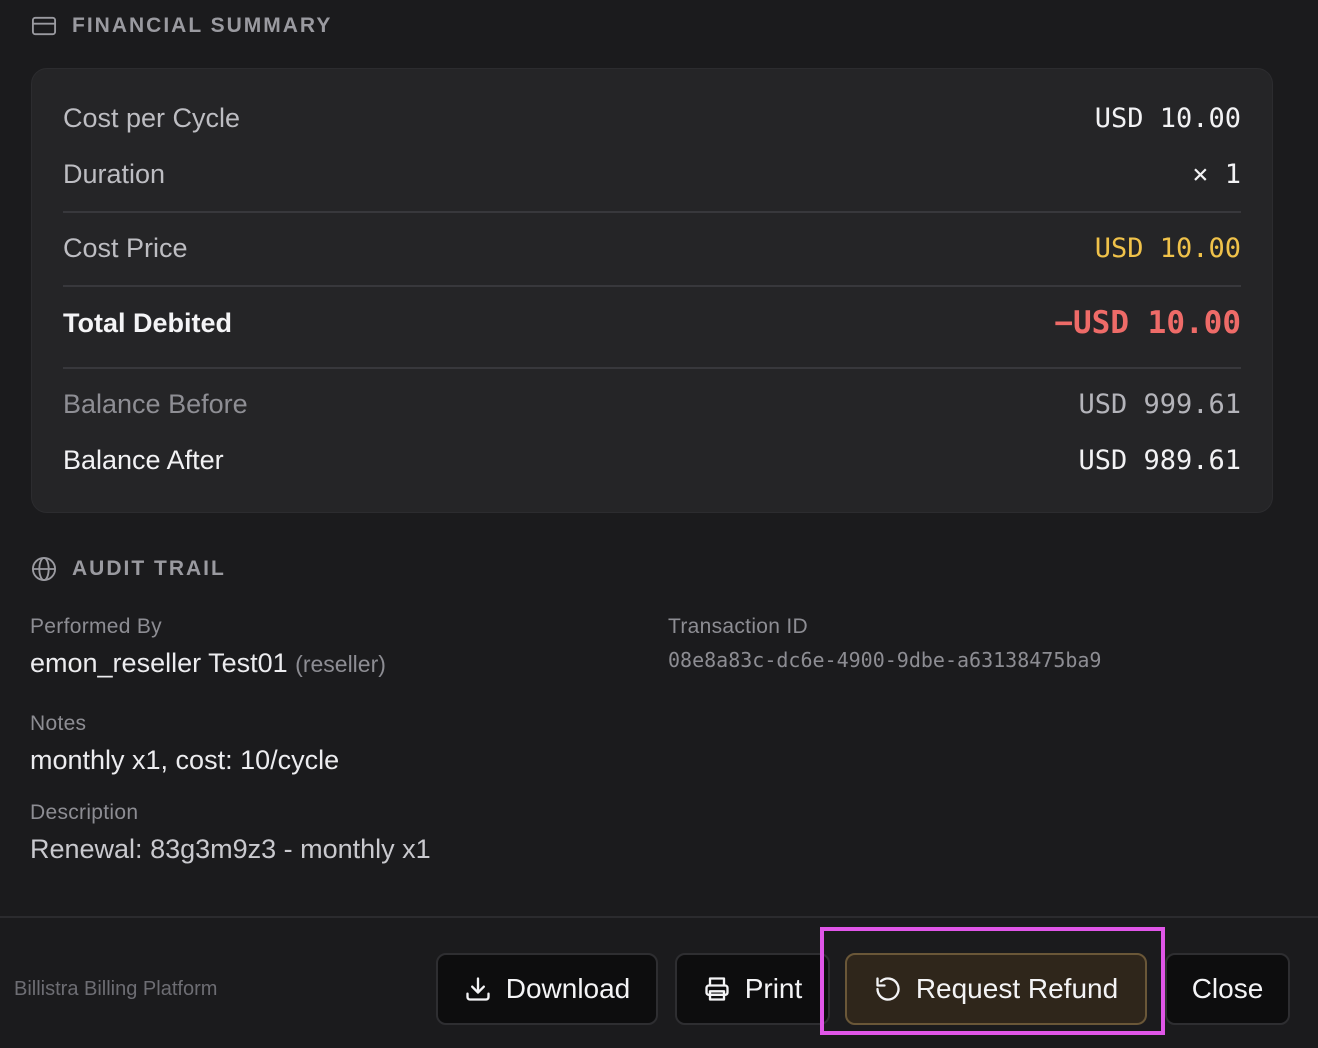 Image resolution: width=1318 pixels, height=1048 pixels. Describe the element at coordinates (230, 849) in the screenshot. I see `description-value: Renewal: 83g3m9z3 - monthly x1` at that location.